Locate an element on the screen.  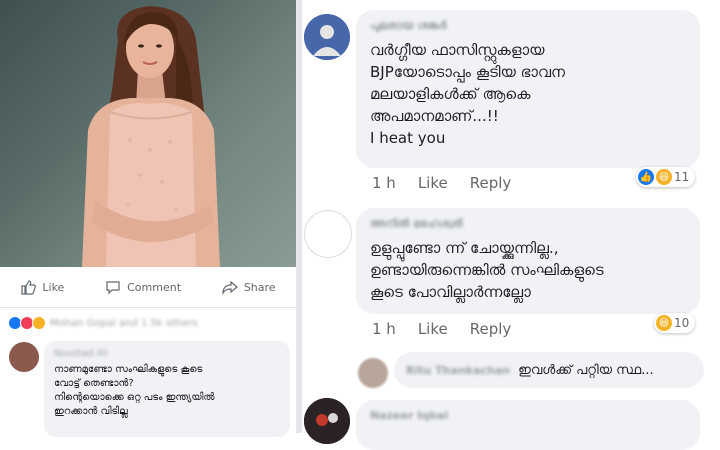
like-label: Like is located at coordinates (53, 287).